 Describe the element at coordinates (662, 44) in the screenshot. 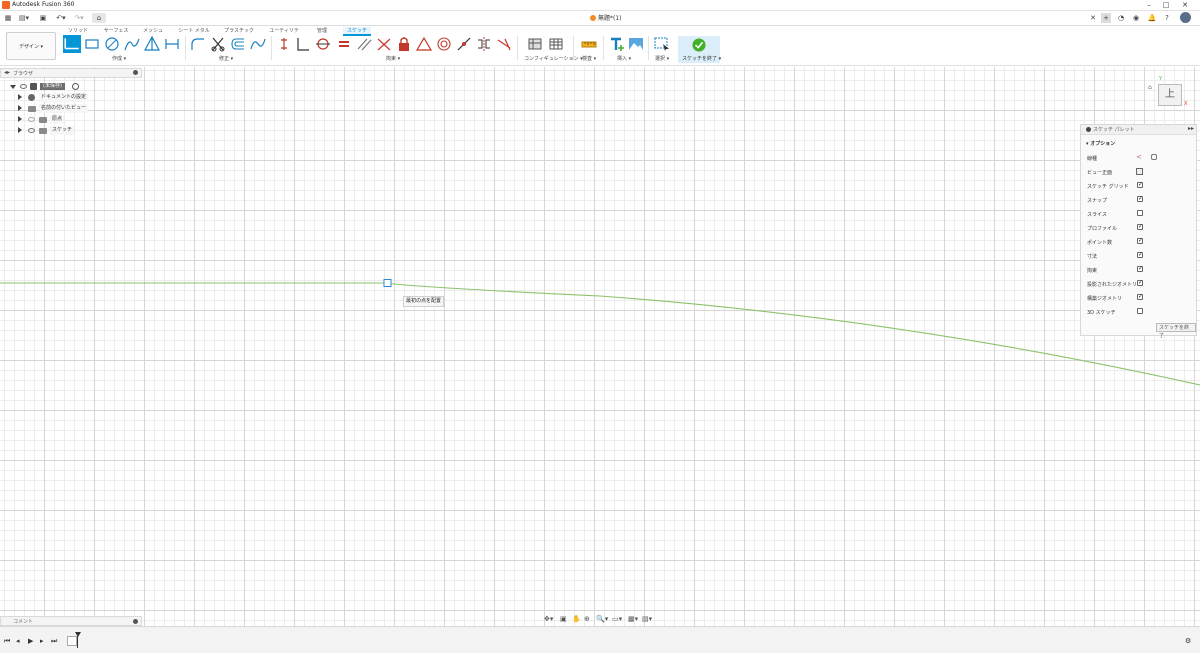

I see `select-icon` at that location.